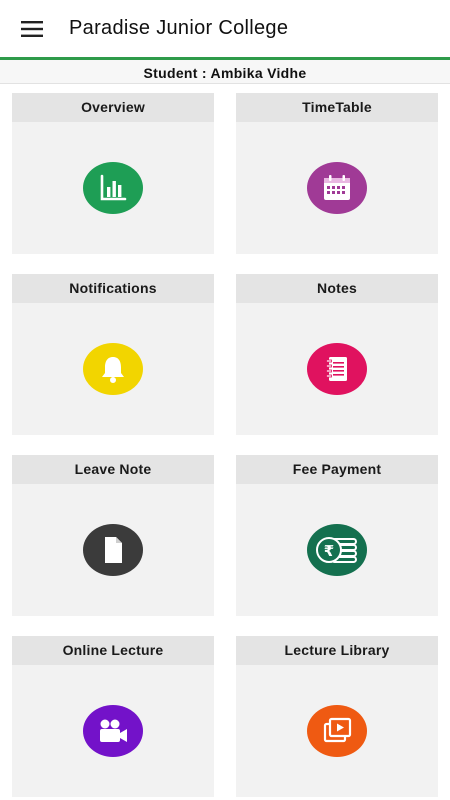 The height and width of the screenshot is (800, 450). I want to click on tile-label: TimeTable, so click(337, 107).